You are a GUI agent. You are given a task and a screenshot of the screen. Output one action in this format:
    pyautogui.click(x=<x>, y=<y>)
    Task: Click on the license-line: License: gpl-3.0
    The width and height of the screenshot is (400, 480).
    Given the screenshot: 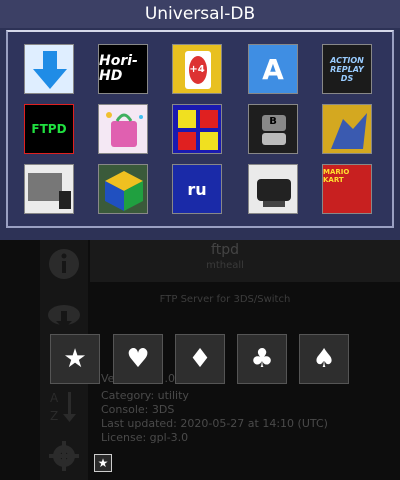 What is the action you would take?
    pyautogui.click(x=145, y=437)
    